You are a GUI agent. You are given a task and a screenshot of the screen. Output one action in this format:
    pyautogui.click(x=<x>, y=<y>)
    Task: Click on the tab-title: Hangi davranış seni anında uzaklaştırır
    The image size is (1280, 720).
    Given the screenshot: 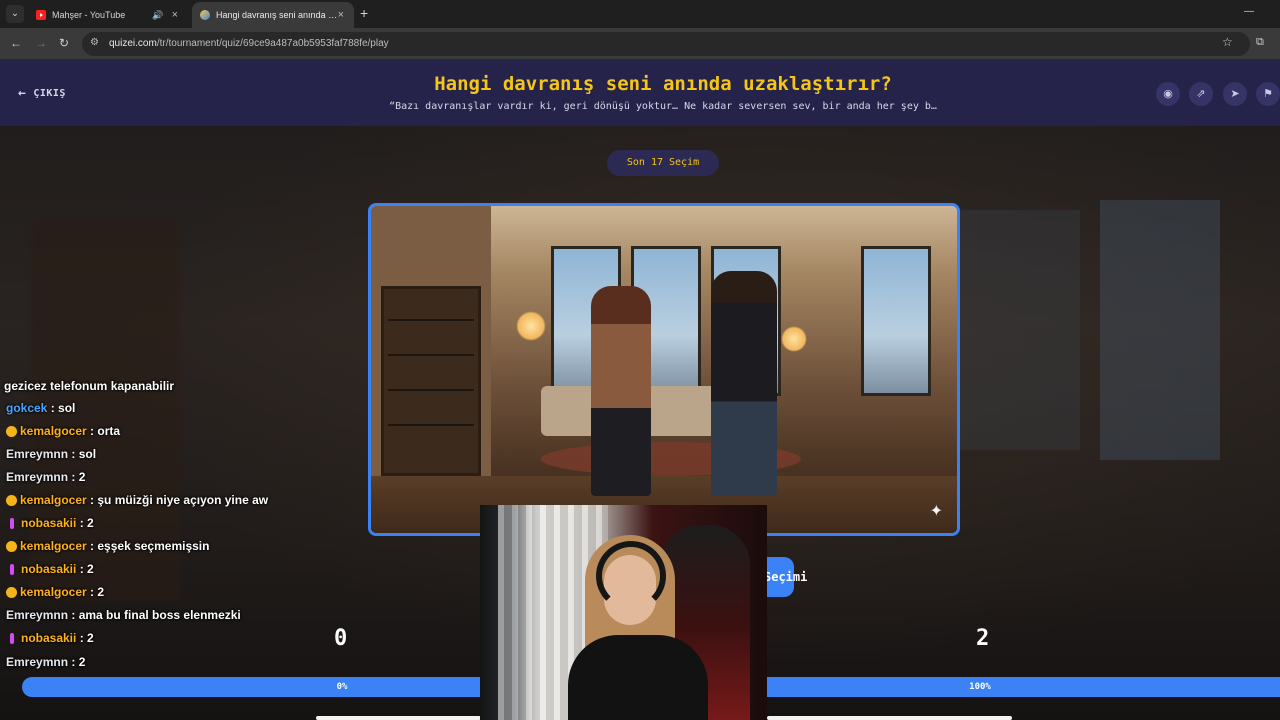 What is the action you would take?
    pyautogui.click(x=277, y=15)
    